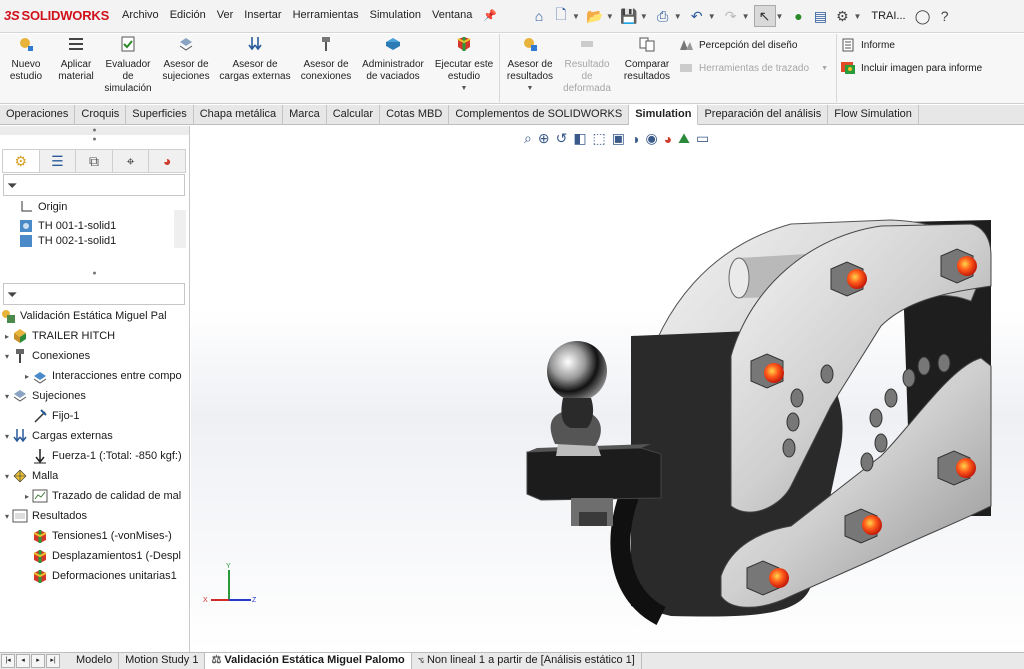 Image resolution: width=1024 pixels, height=669 pixels. What do you see at coordinates (753, 68) in the screenshot?
I see `plot-tools-button: Herramientas de trazado ▼` at bounding box center [753, 68].